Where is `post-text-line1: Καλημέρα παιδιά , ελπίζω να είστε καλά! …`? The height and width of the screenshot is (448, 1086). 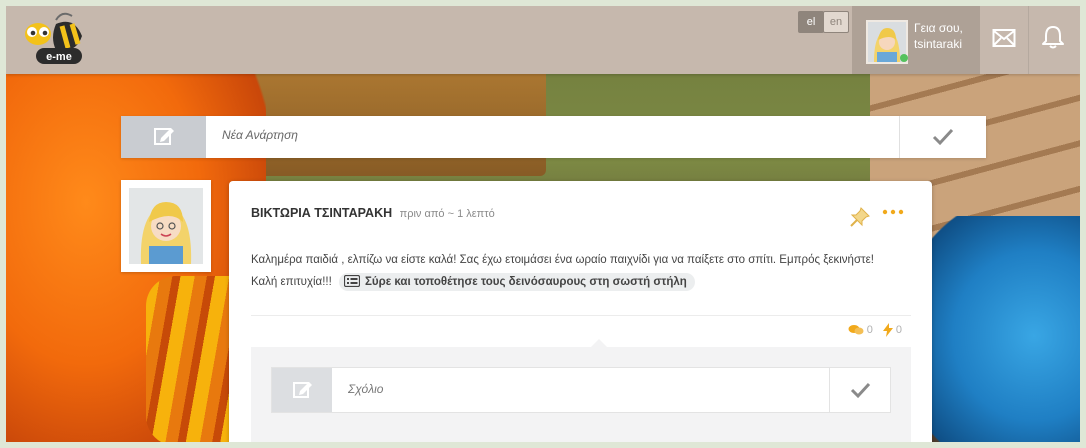 post-text-line1: Καλημέρα παιδιά , ελπίζω να είστε καλά! … is located at coordinates (562, 260).